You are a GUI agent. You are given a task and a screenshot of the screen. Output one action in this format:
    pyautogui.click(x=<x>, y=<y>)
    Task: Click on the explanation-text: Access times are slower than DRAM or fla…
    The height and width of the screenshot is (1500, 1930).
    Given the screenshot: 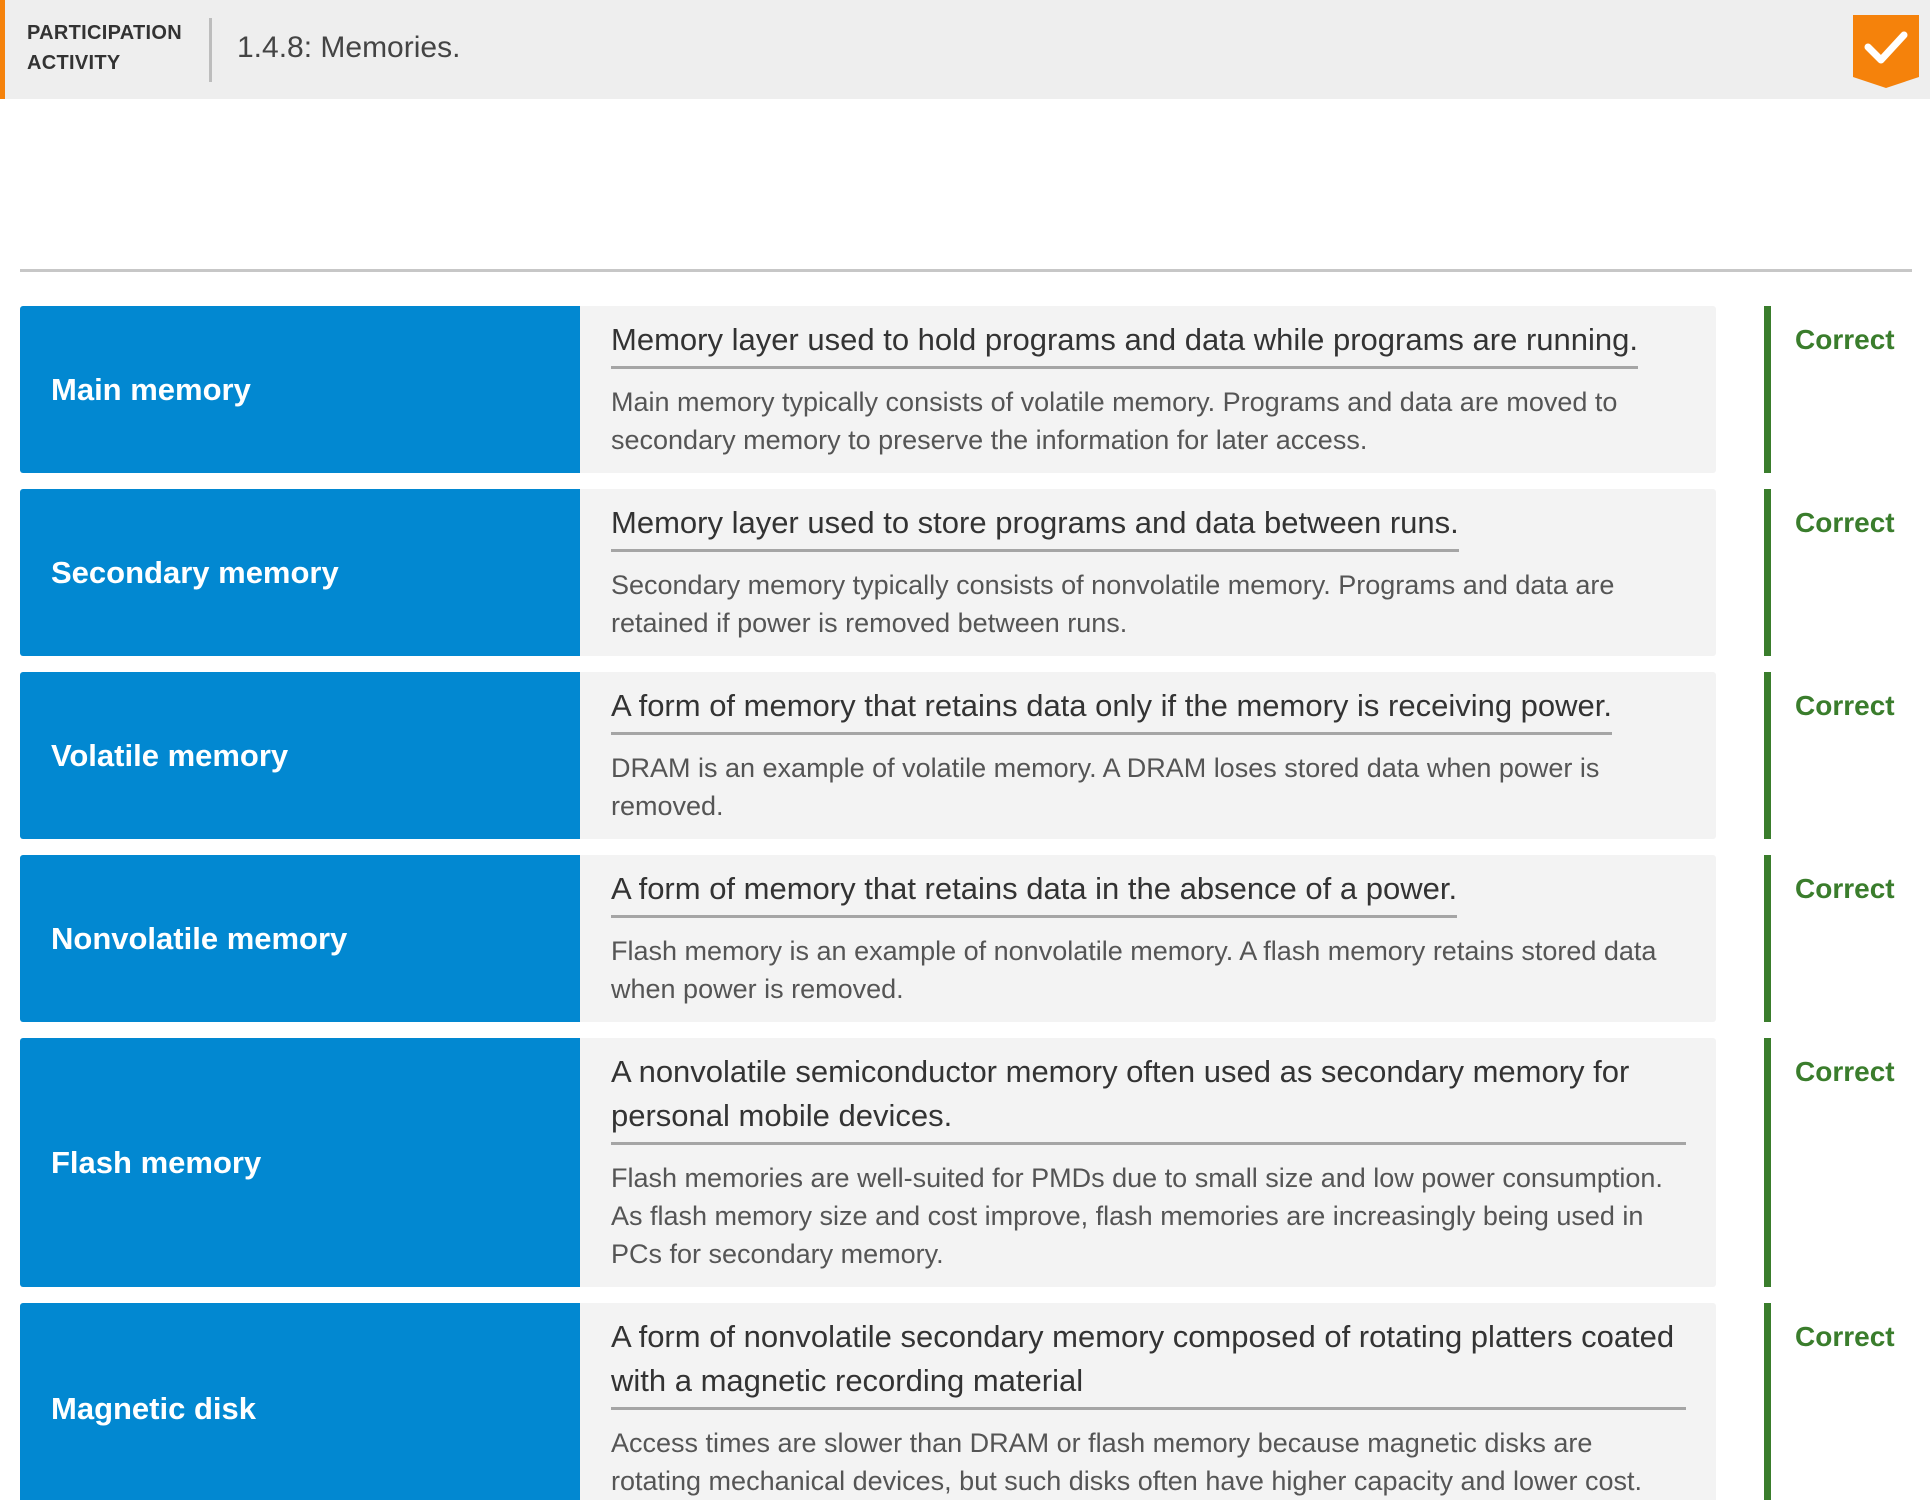 What is the action you would take?
    pyautogui.click(x=1127, y=1462)
    